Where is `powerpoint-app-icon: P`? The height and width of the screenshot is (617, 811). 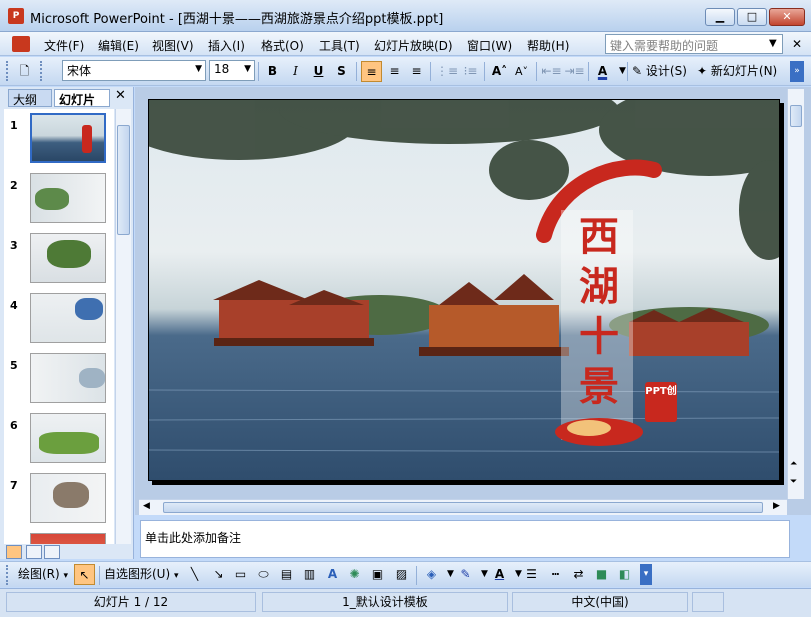 powerpoint-app-icon: P is located at coordinates (16, 16).